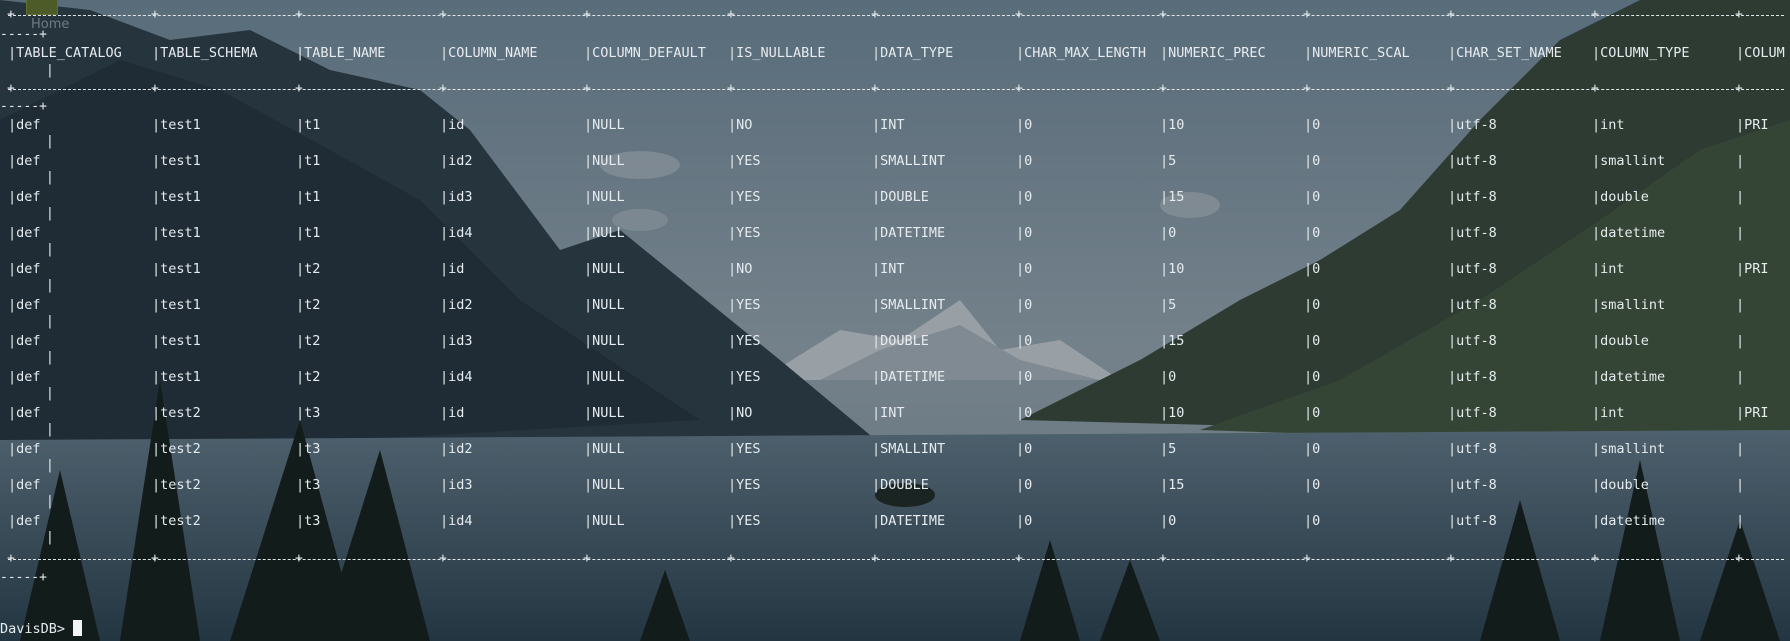 The height and width of the screenshot is (641, 1790). What do you see at coordinates (345, 53) in the screenshot?
I see `column-header-value: TABLE_NAME` at bounding box center [345, 53].